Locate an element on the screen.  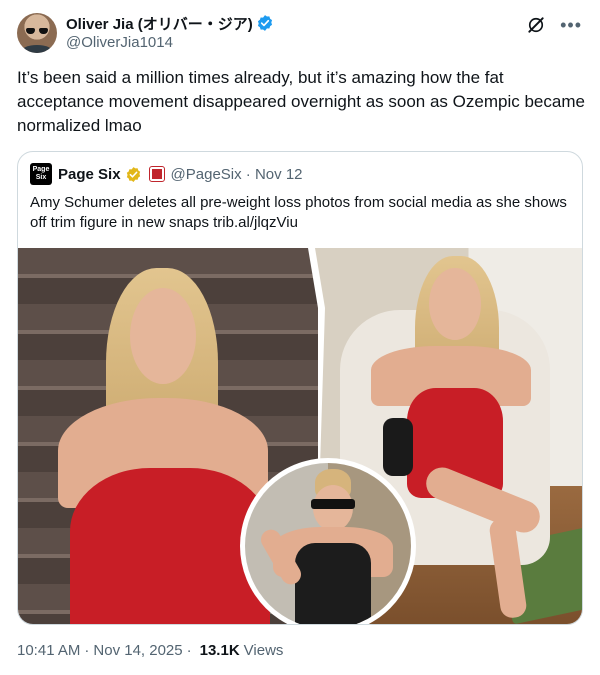
tweet-time: 10:41 AM is located at coordinates (48, 650).